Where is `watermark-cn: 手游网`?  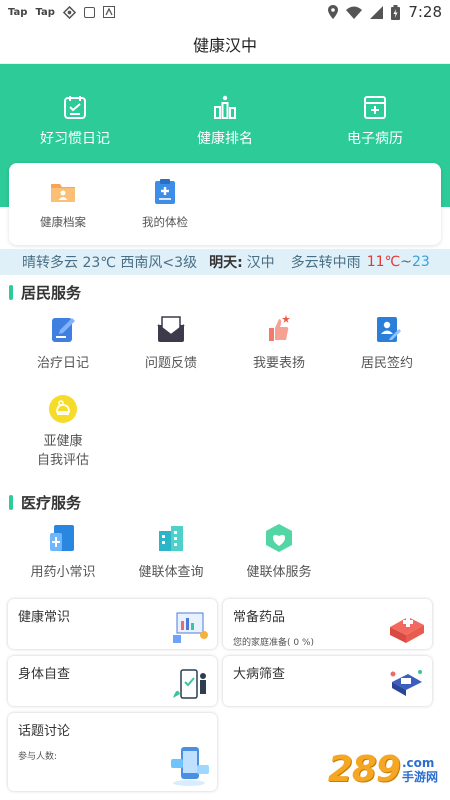 watermark-cn: 手游网 is located at coordinates (419, 776).